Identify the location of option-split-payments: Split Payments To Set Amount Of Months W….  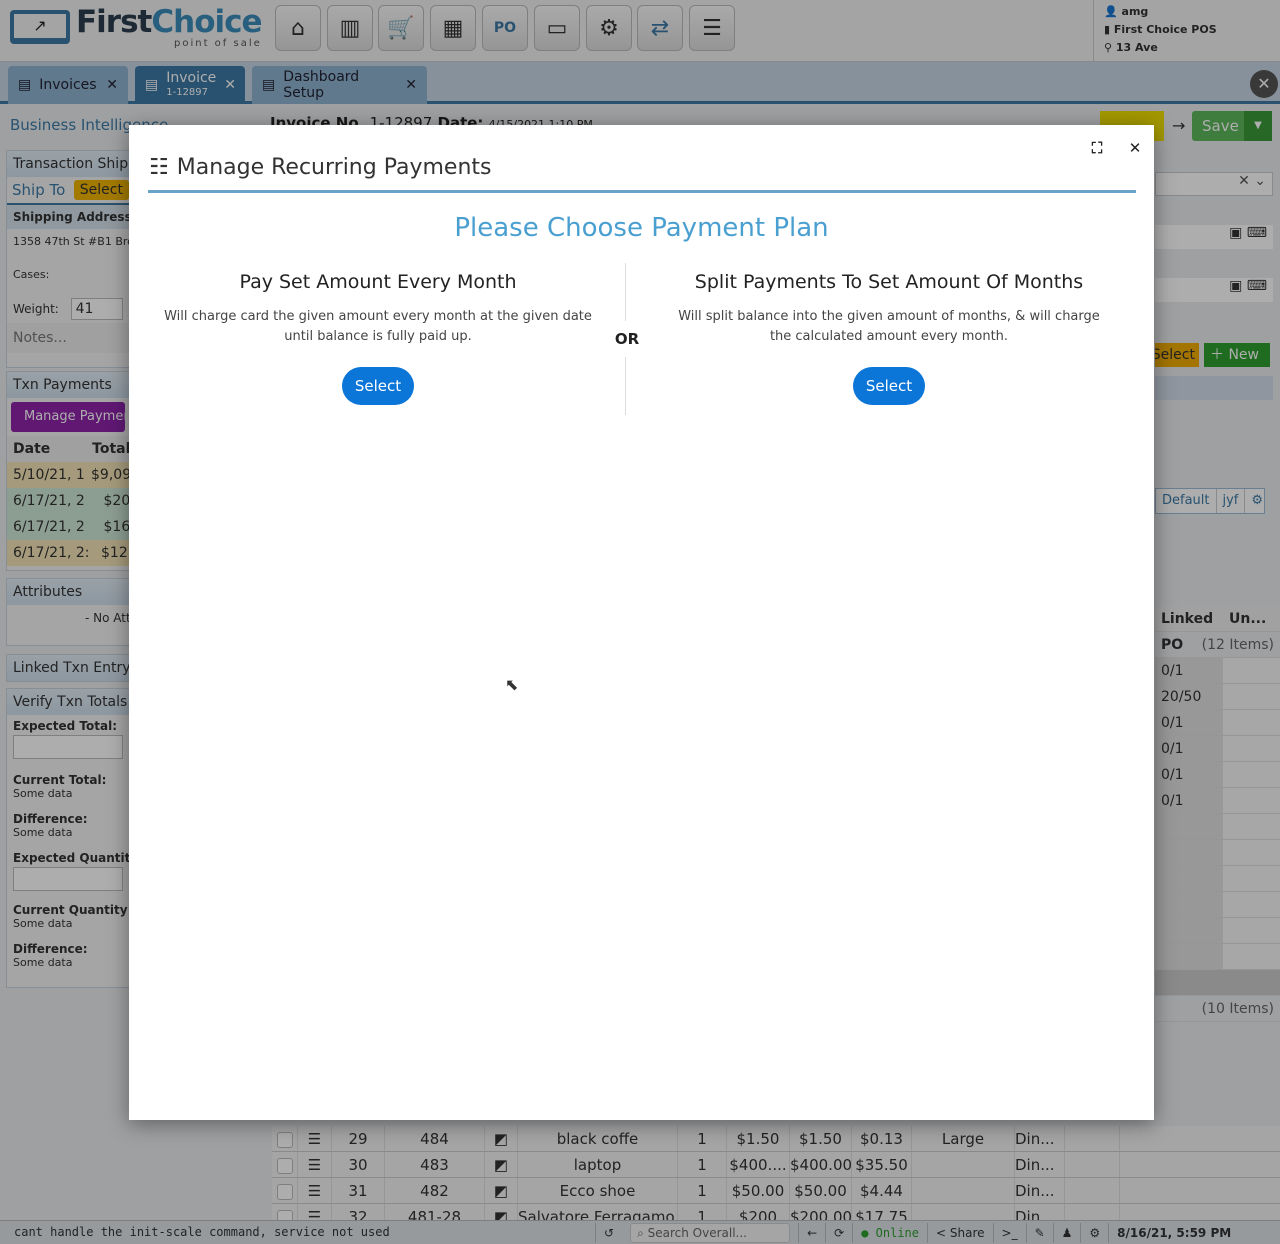
(889, 338).